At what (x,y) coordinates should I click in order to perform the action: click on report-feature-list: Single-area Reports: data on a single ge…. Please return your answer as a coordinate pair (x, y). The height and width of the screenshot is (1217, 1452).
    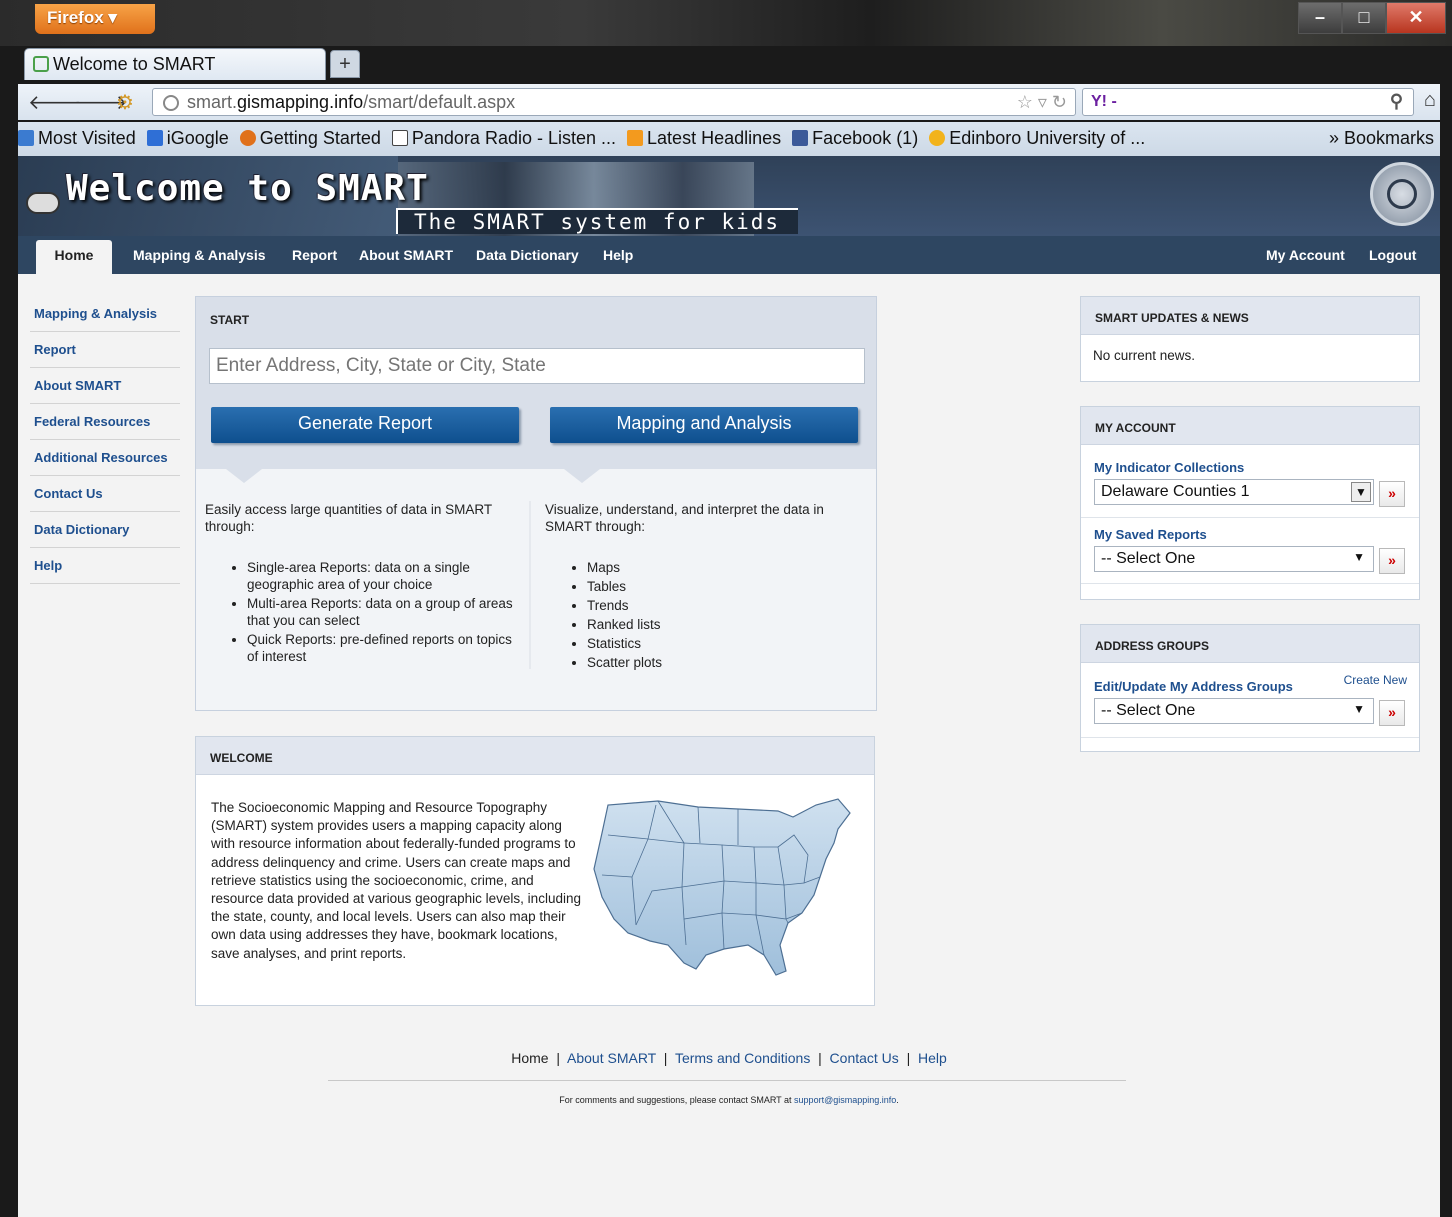
    Looking at the image, I should click on (381, 612).